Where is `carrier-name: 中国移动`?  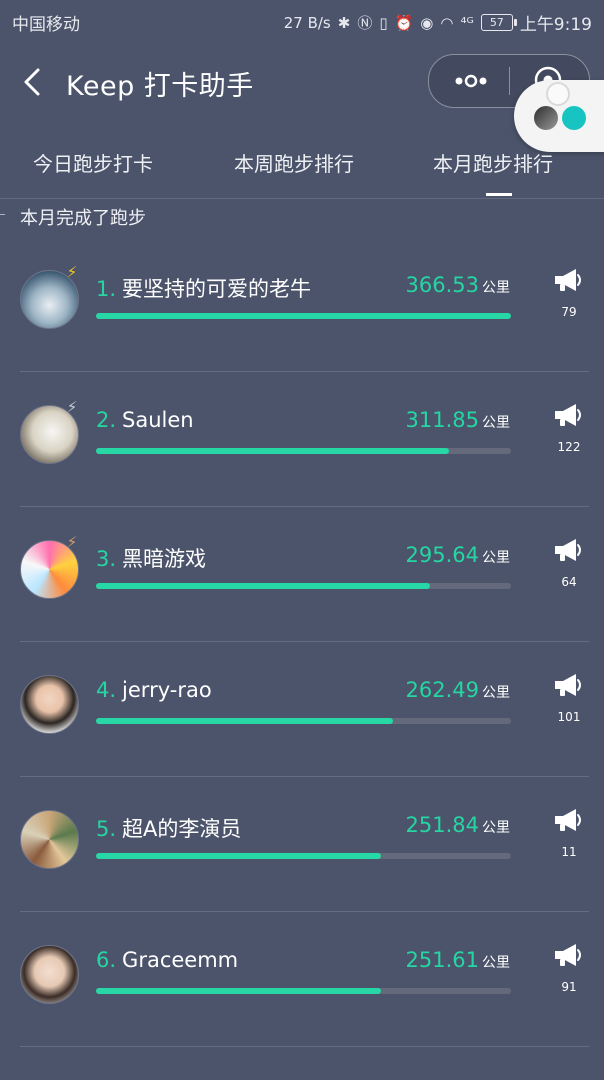 carrier-name: 中国移动 is located at coordinates (46, 25).